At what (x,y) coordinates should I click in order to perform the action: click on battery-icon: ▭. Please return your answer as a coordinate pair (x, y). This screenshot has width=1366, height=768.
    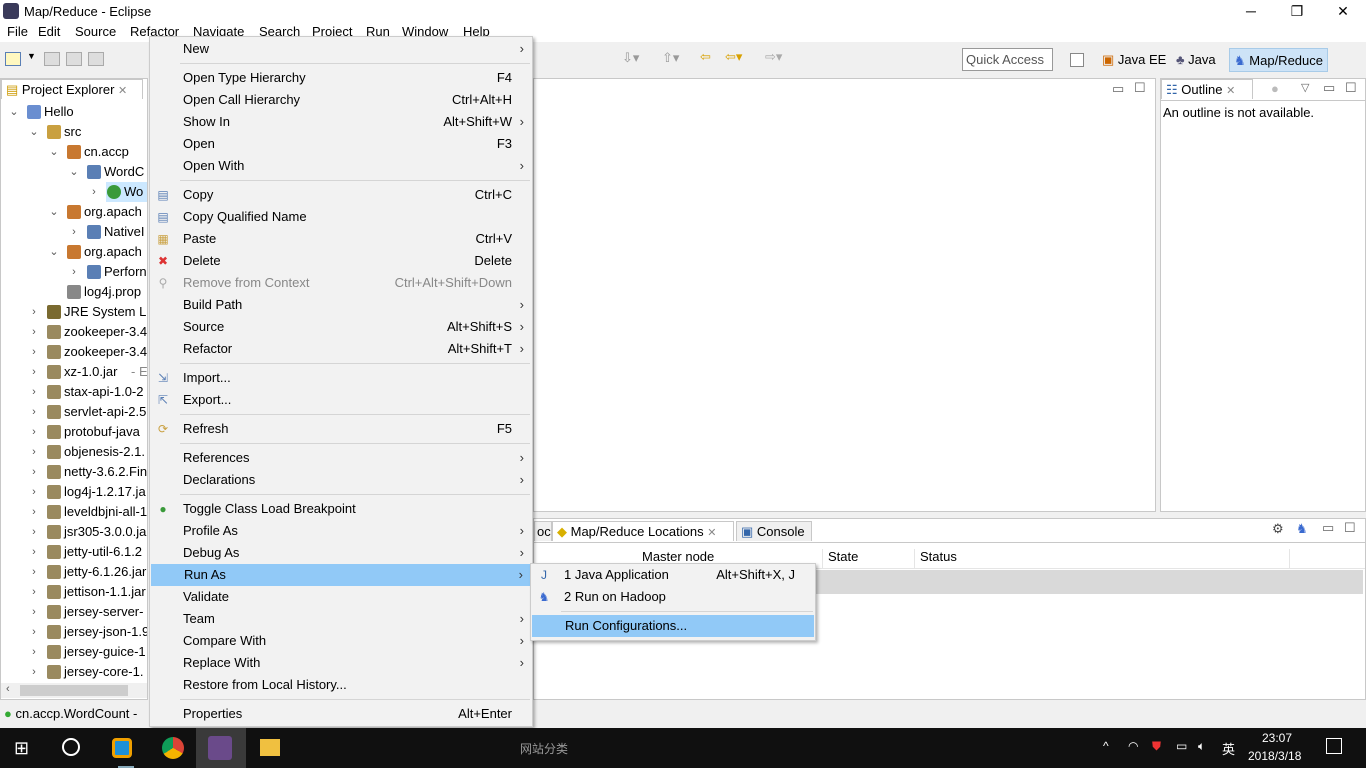
    Looking at the image, I should click on (1181, 746).